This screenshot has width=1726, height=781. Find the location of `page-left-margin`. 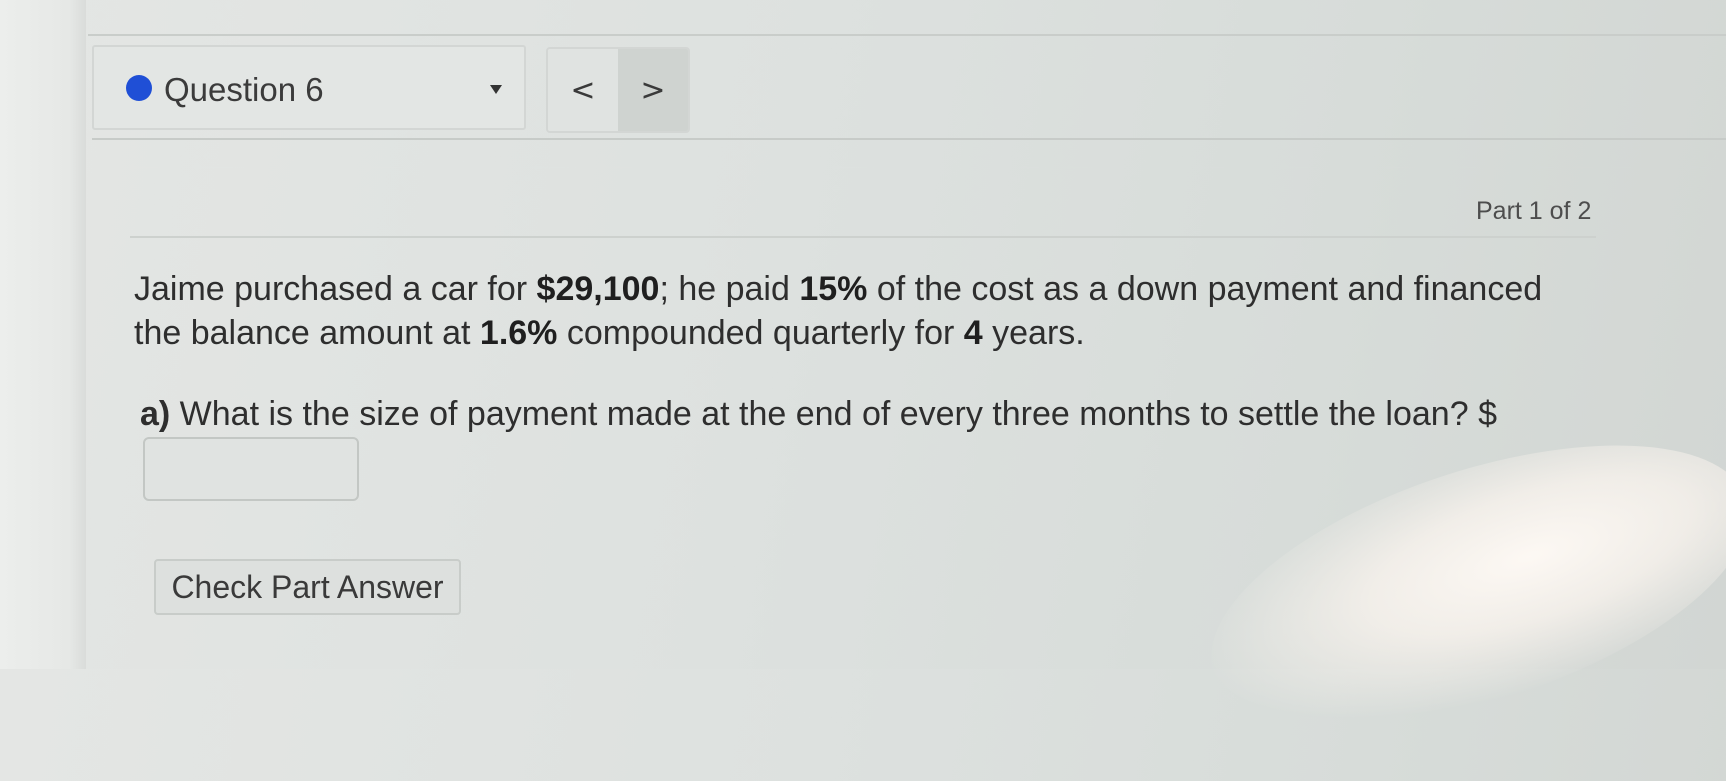

page-left-margin is located at coordinates (43, 334).